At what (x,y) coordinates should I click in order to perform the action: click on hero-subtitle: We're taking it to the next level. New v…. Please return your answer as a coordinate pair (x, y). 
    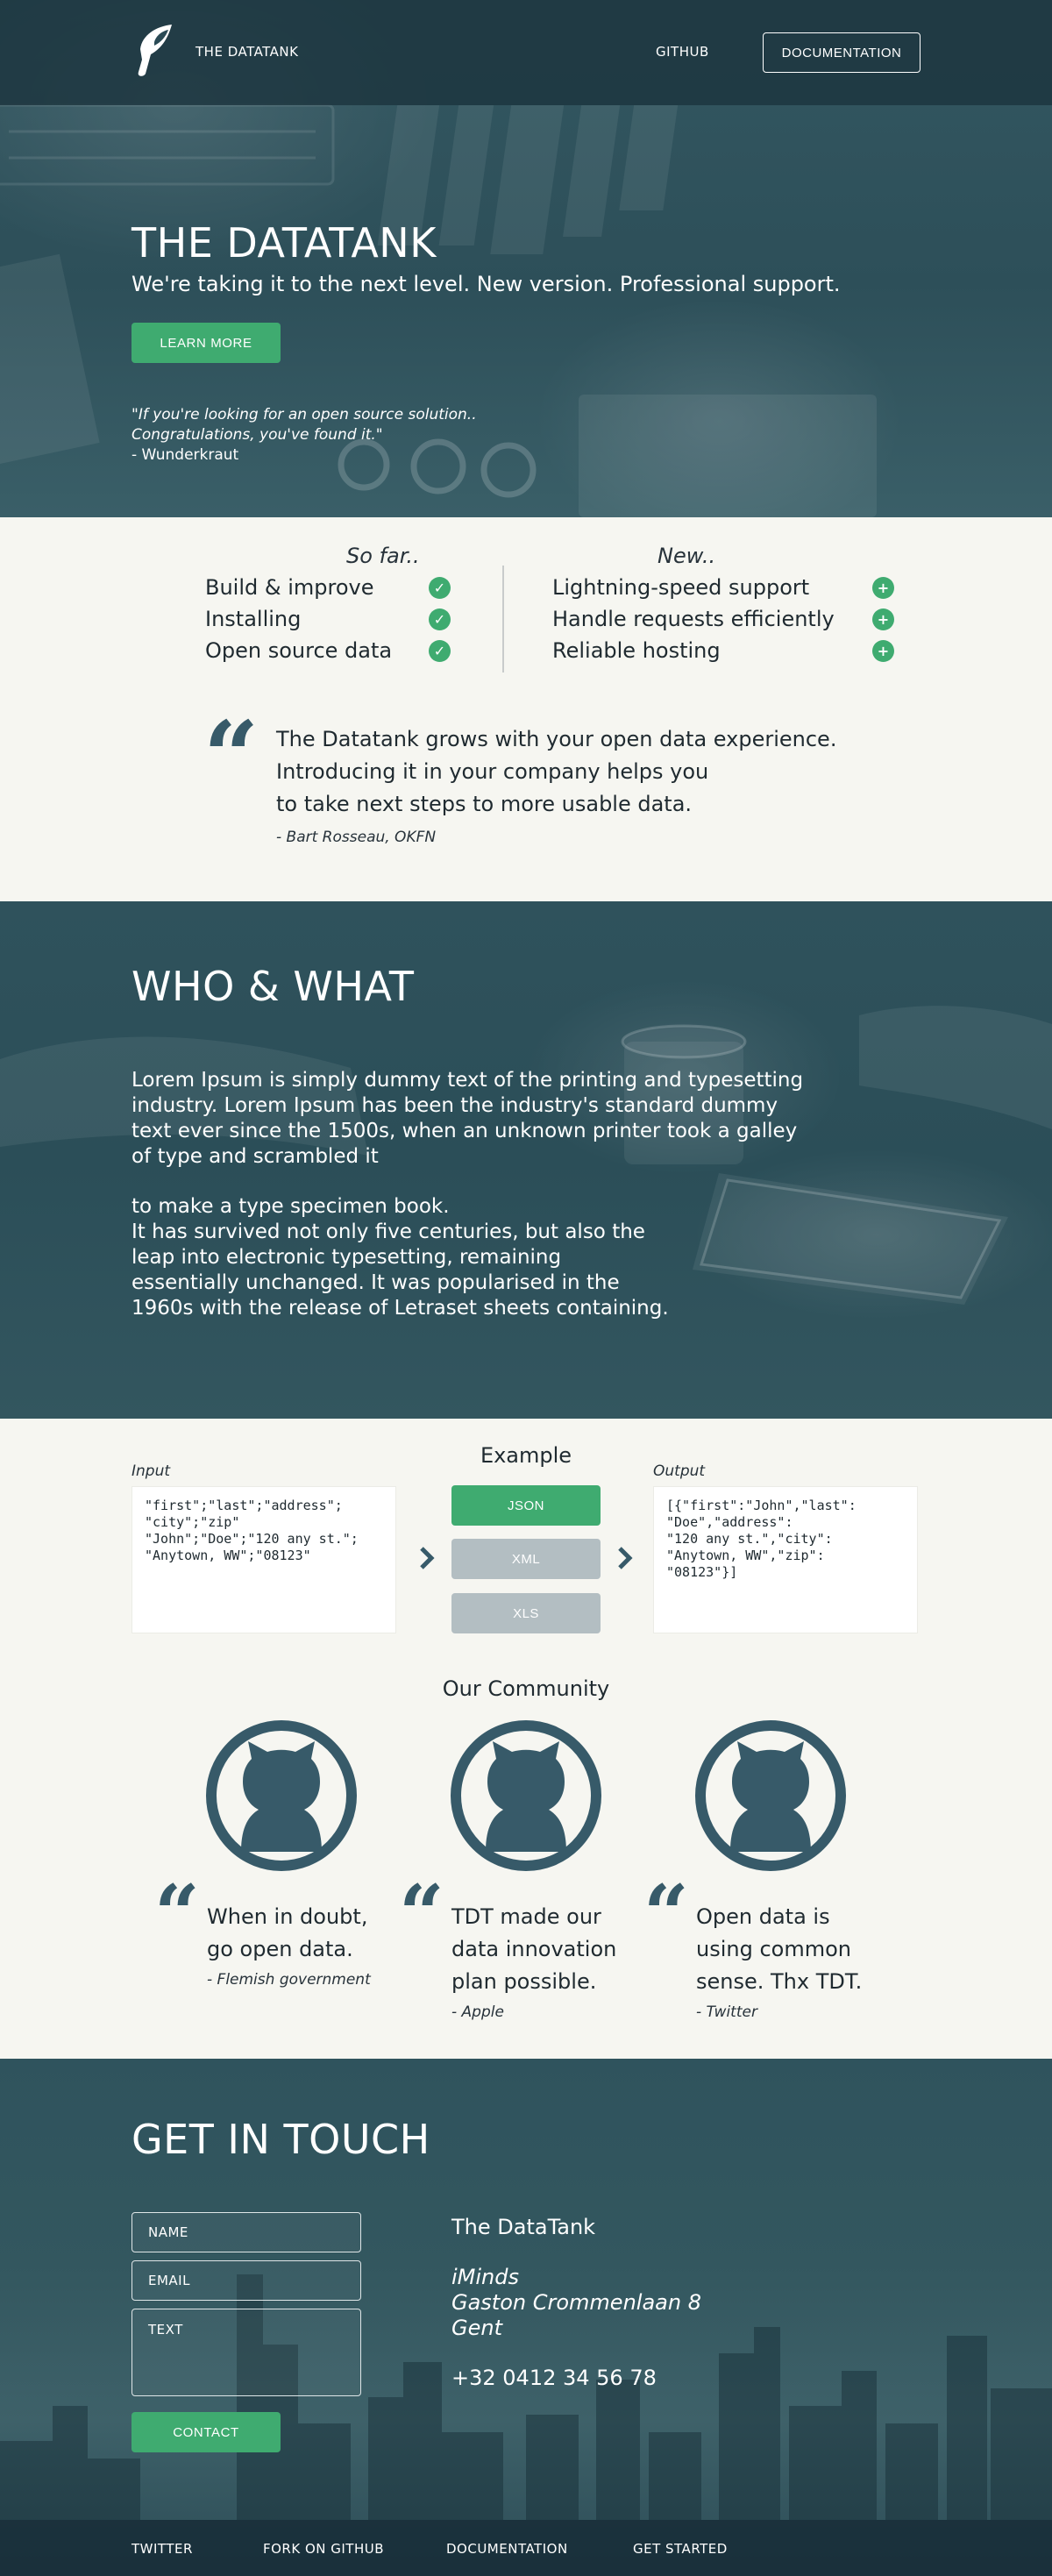
    Looking at the image, I should click on (487, 284).